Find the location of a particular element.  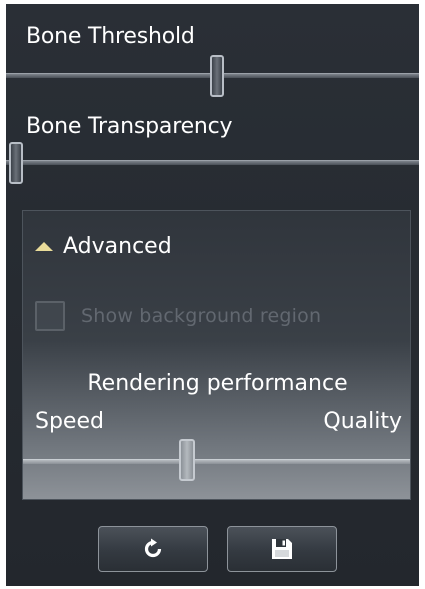

background-region-checkbox-label: Show background region is located at coordinates (201, 316).